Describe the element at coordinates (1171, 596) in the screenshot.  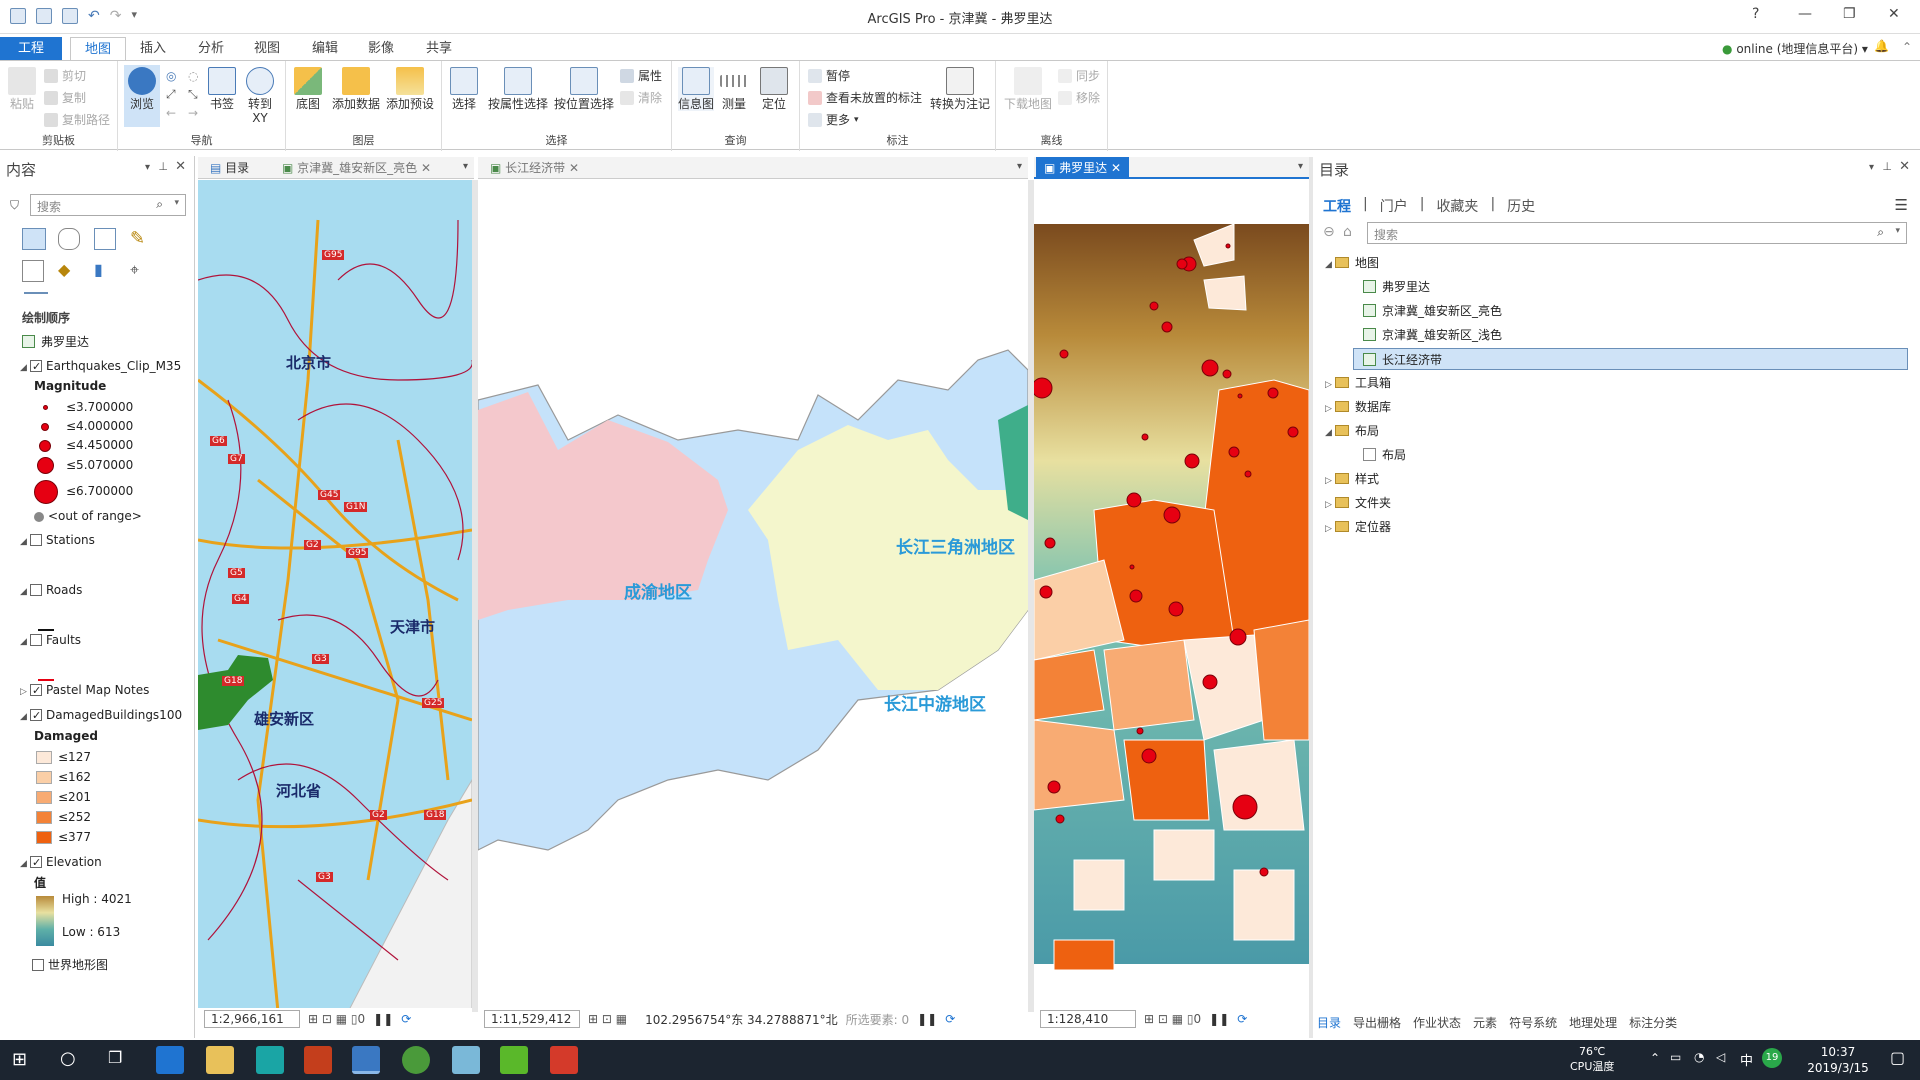
I see `map-view-florida` at that location.